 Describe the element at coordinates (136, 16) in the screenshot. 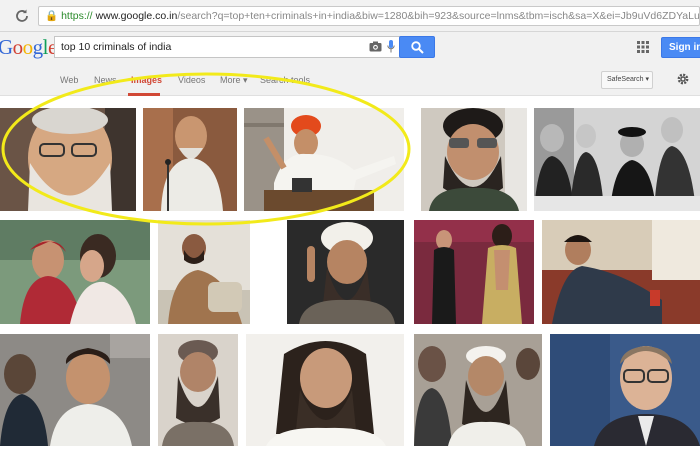

I see `url-host: www.google.co.in` at that location.